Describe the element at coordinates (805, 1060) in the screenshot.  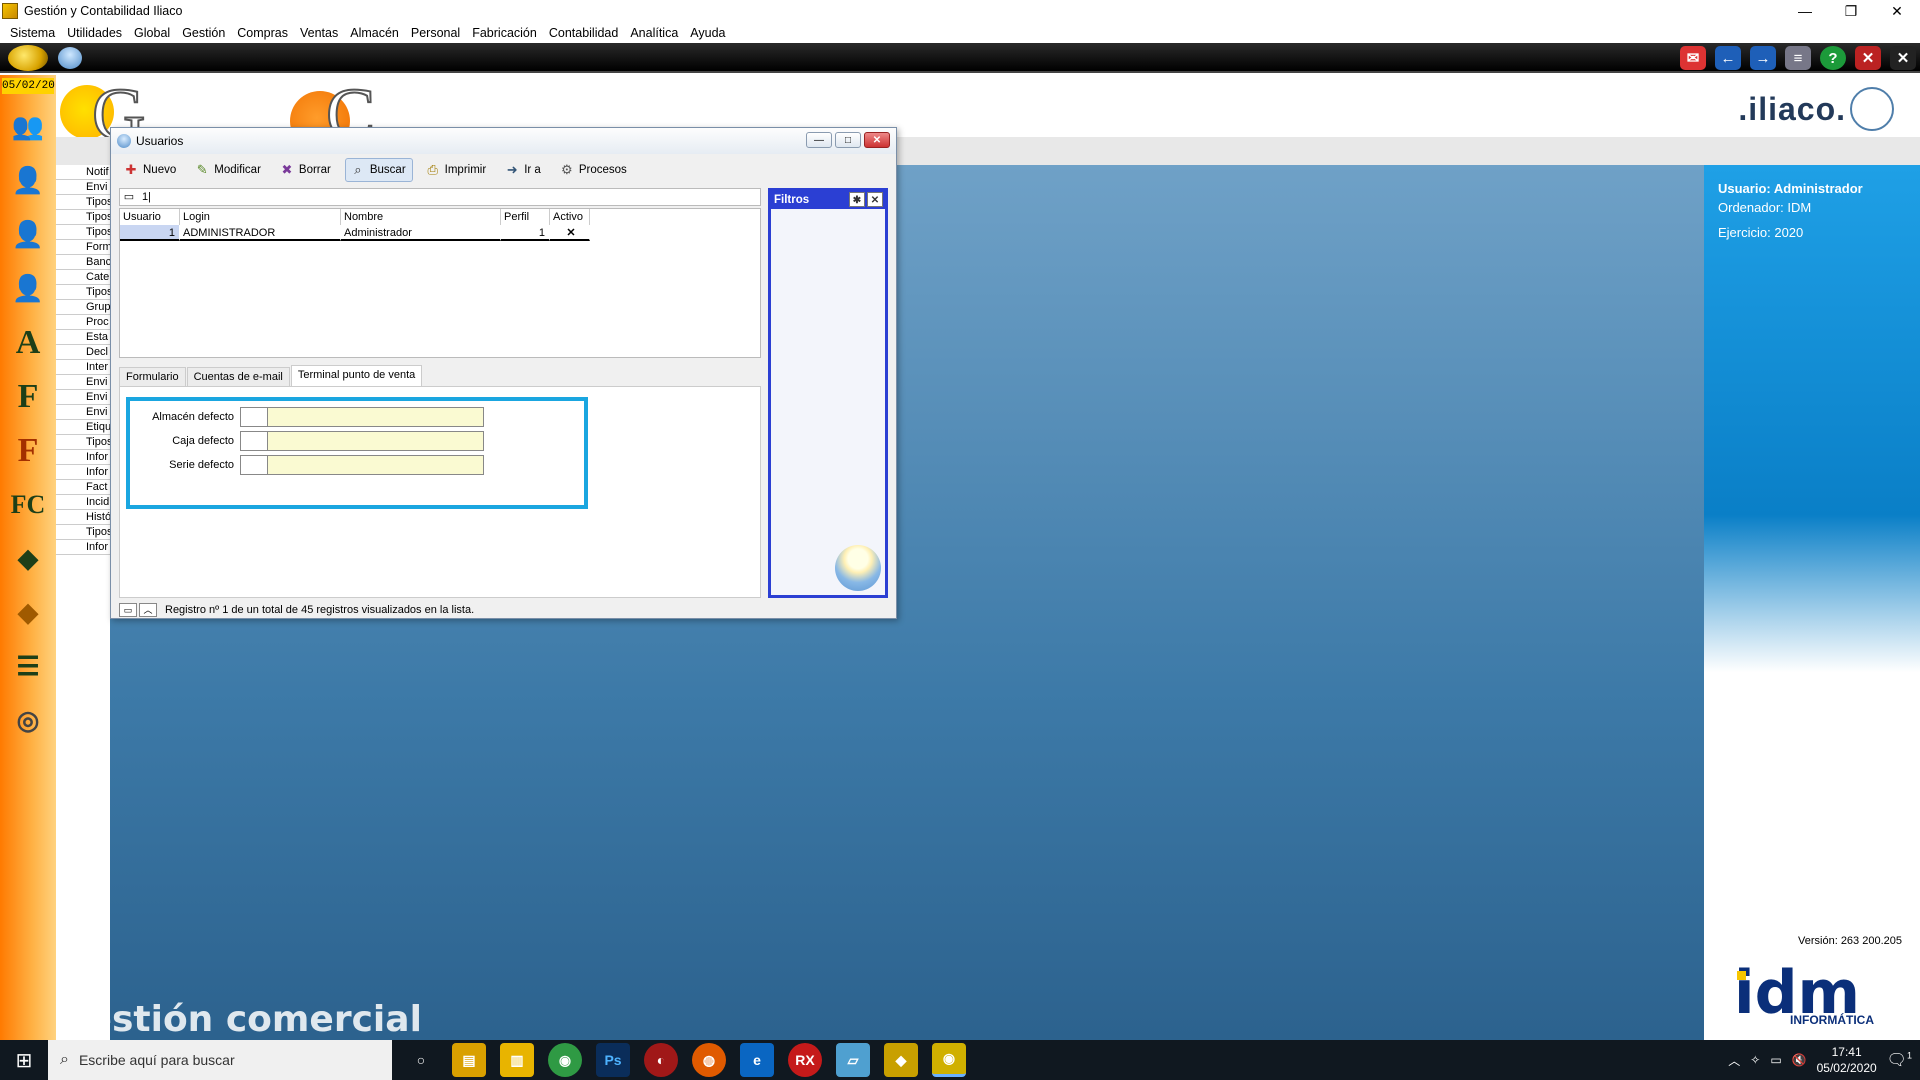
I see `rx-icon: RX` at that location.